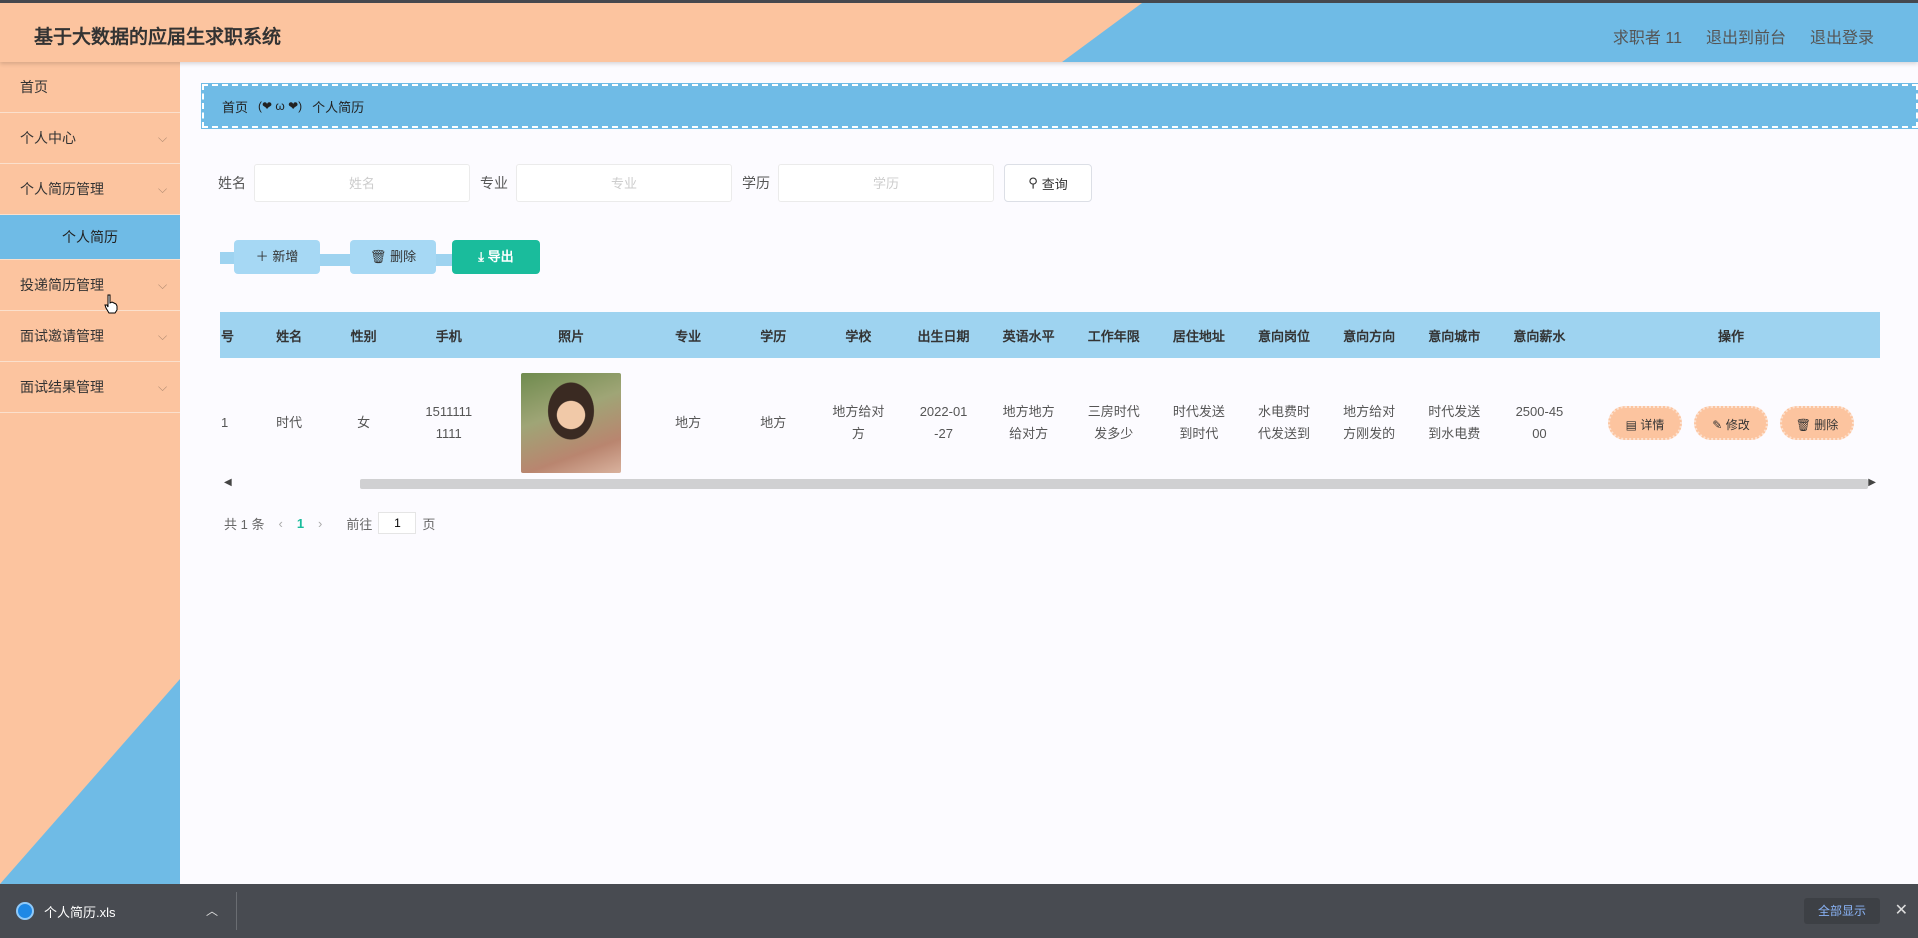 This screenshot has width=1918, height=938. Describe the element at coordinates (244, 524) in the screenshot. I see `total-count: 共 1 条` at that location.